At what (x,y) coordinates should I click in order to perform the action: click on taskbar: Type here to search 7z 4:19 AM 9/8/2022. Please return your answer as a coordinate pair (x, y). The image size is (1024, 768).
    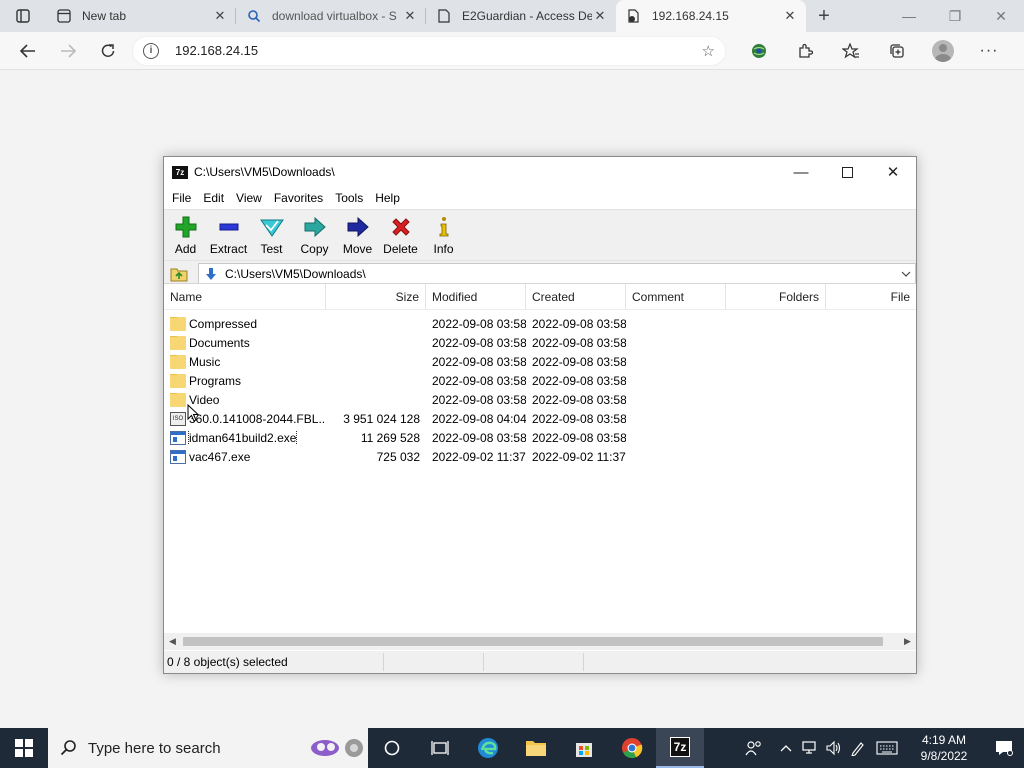
    Looking at the image, I should click on (512, 748).